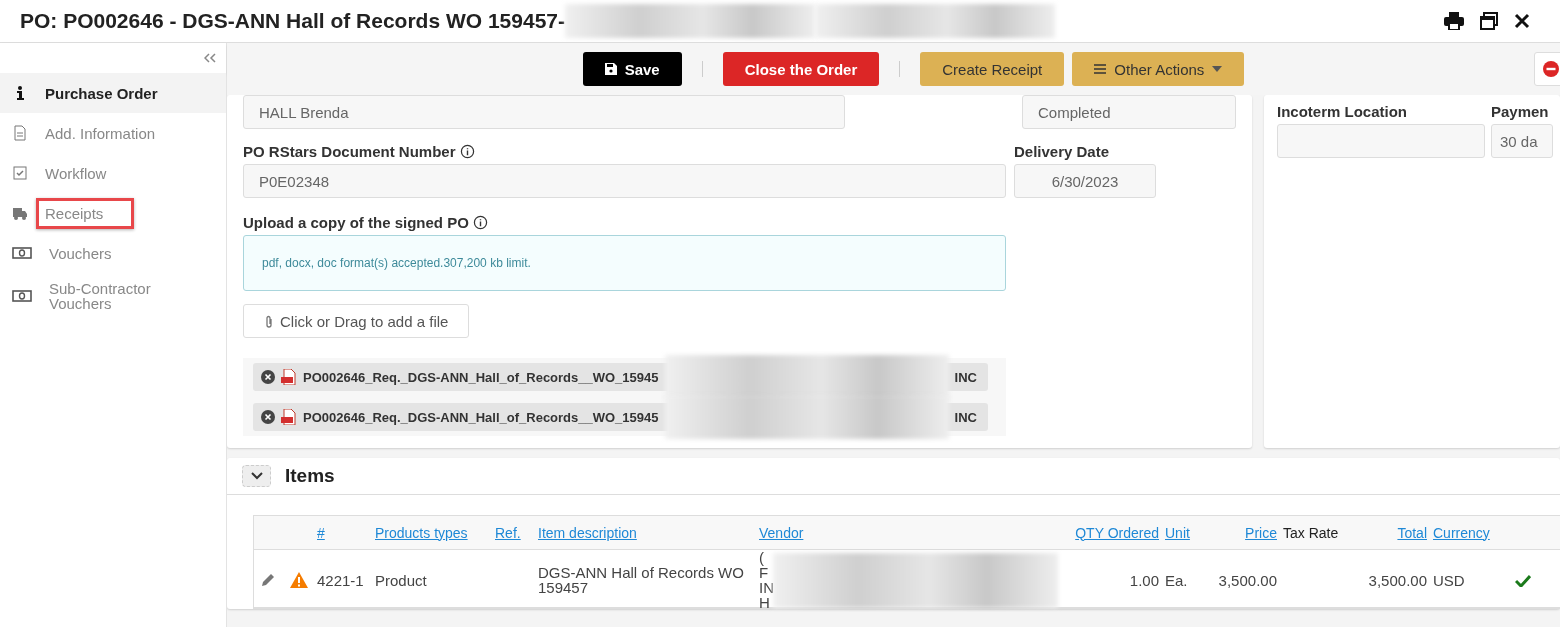 The width and height of the screenshot is (1560, 627). What do you see at coordinates (1183, 532) in the screenshot?
I see `column-header: Unit` at bounding box center [1183, 532].